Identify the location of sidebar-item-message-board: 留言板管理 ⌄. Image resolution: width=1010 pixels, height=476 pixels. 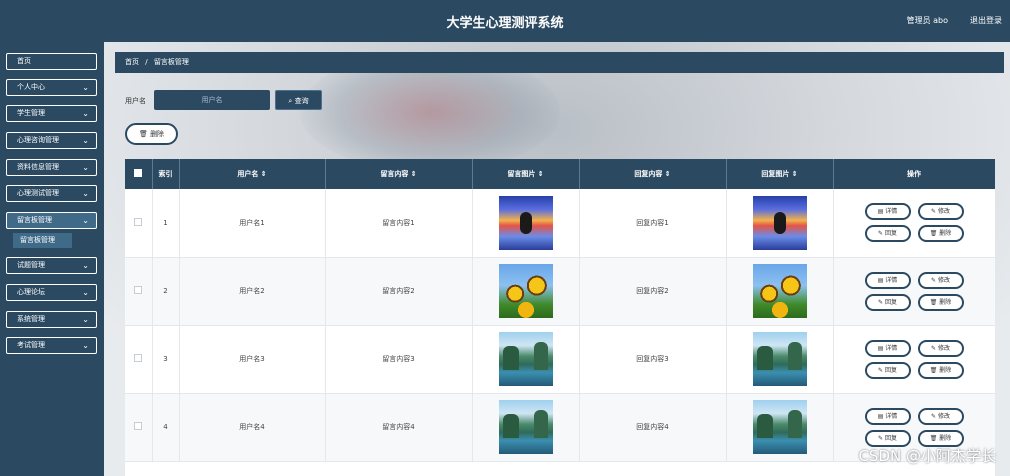
(51, 220).